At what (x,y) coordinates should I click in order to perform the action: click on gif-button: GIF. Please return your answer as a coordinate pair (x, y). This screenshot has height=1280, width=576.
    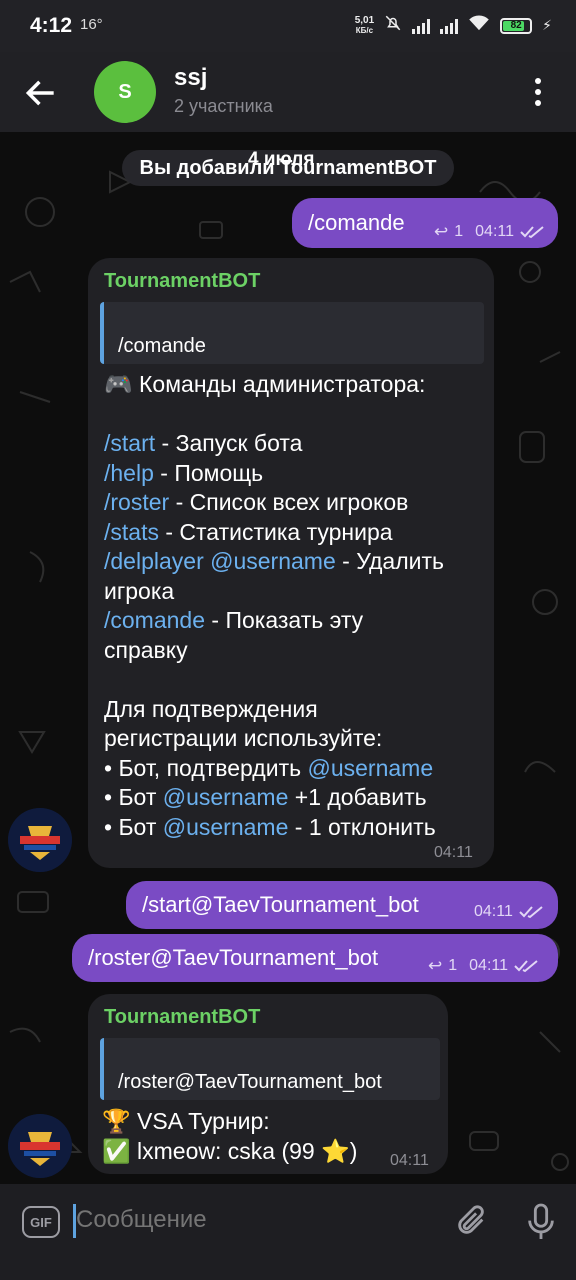
    Looking at the image, I should click on (41, 1222).